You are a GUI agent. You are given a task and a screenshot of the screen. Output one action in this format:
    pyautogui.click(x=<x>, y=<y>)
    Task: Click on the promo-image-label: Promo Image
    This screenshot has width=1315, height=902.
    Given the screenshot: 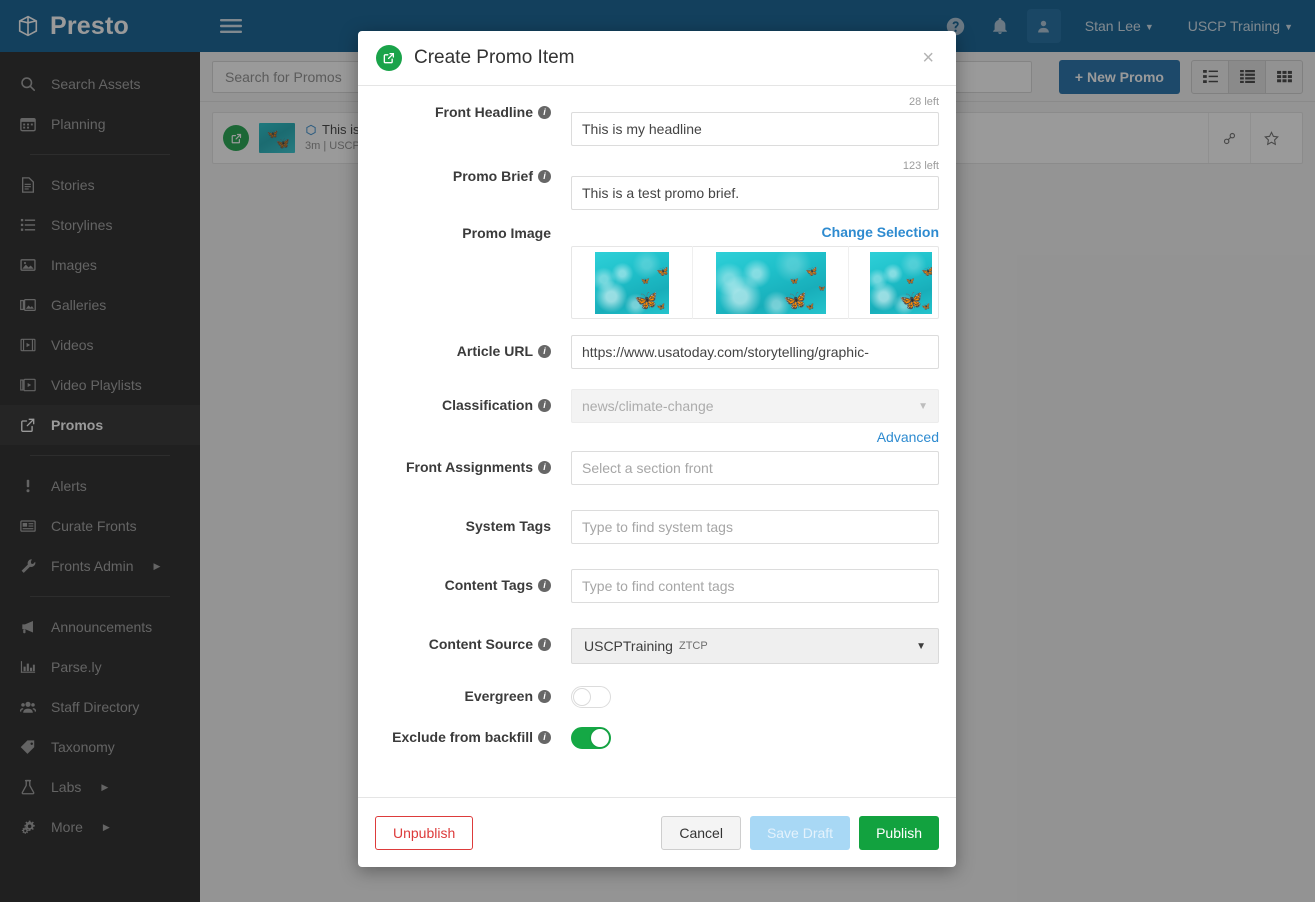 What is the action you would take?
    pyautogui.click(x=473, y=232)
    